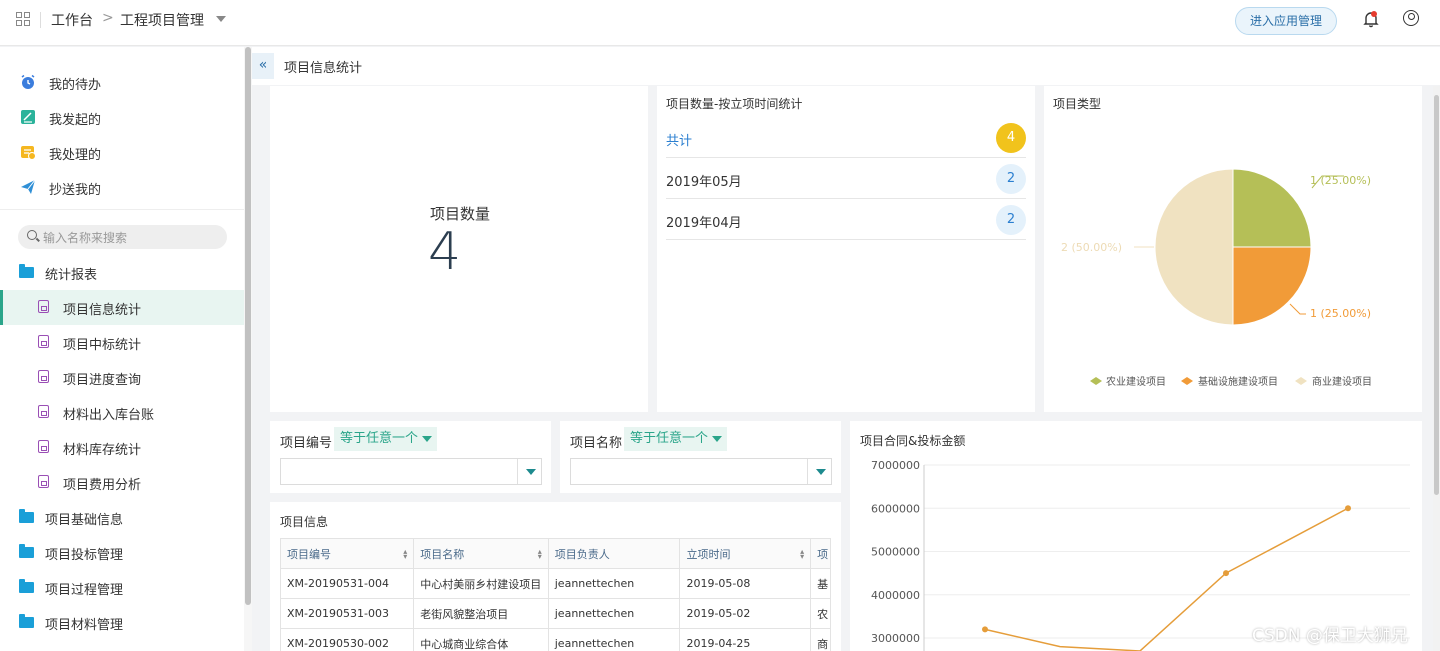 This screenshot has height=651, width=1440. Describe the element at coordinates (701, 471) in the screenshot. I see `project-name-select` at that location.